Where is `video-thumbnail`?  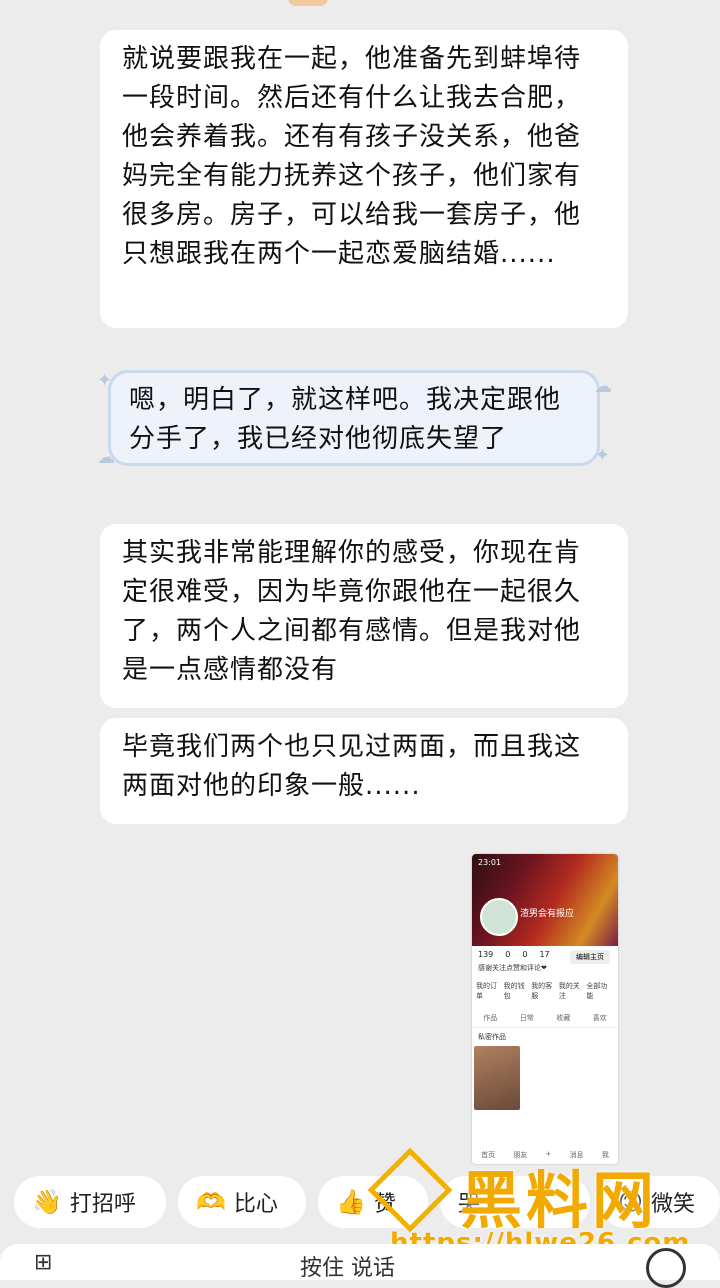 video-thumbnail is located at coordinates (497, 1078).